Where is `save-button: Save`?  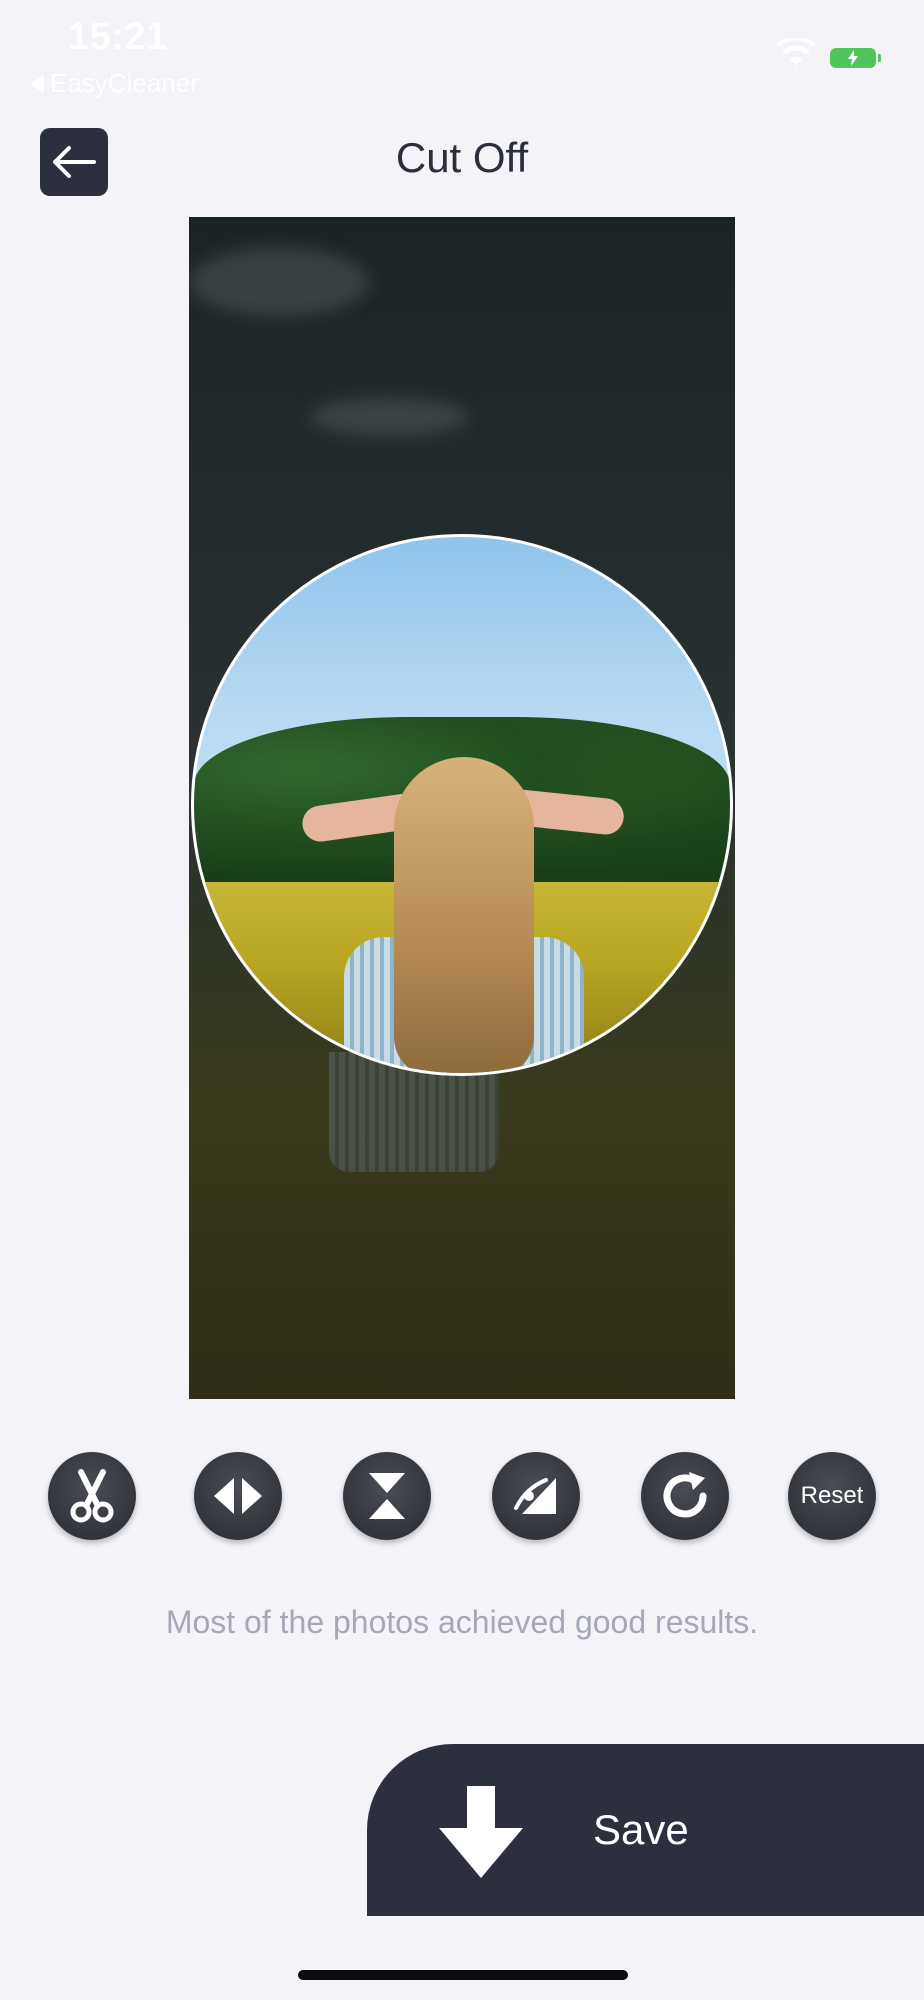 save-button: Save is located at coordinates (645, 1830).